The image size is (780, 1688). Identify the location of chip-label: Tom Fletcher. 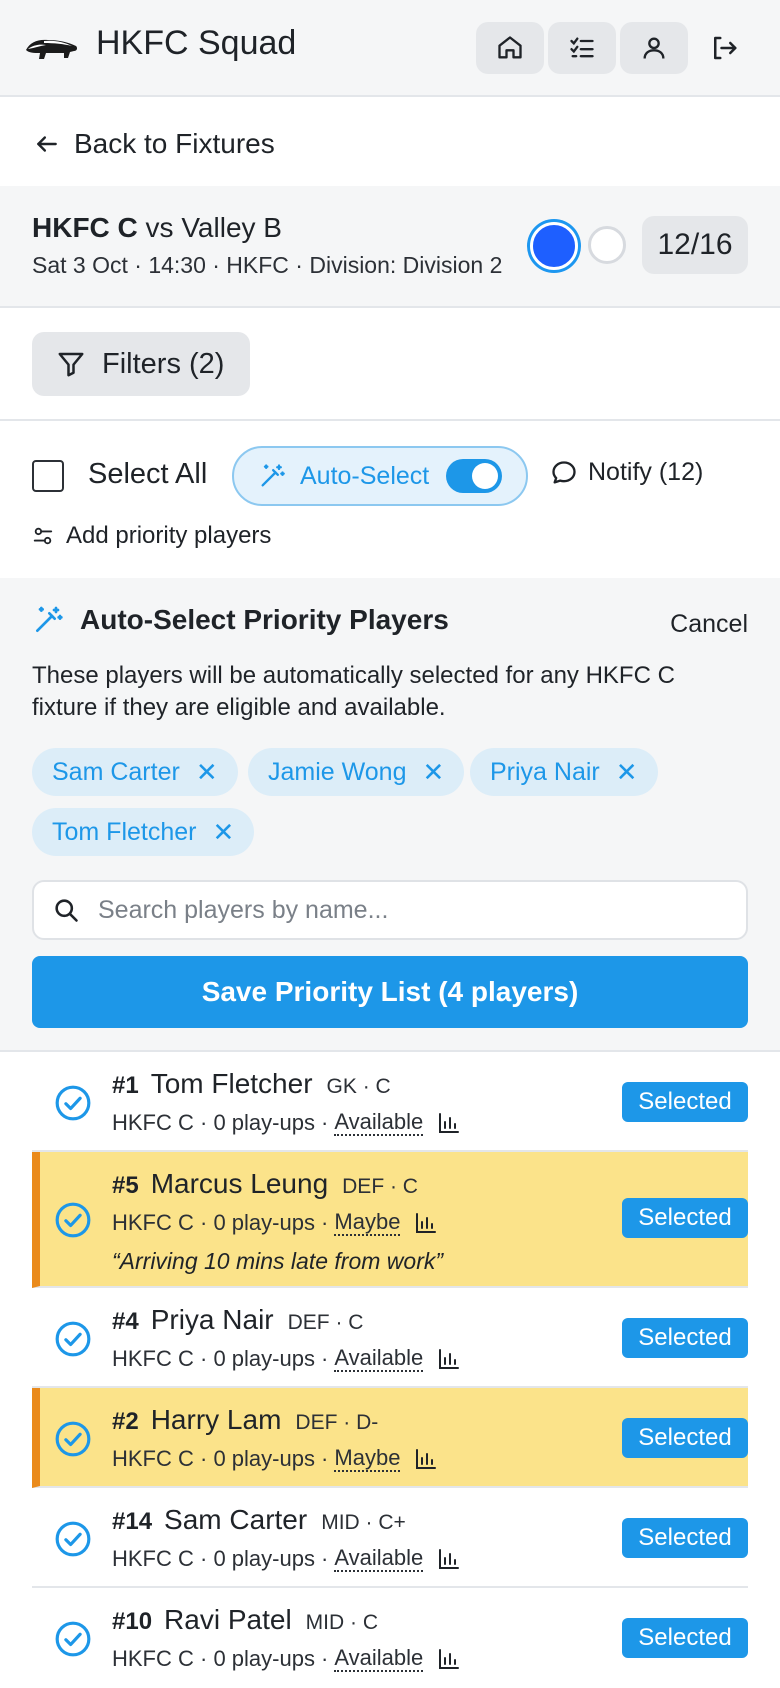
(124, 831).